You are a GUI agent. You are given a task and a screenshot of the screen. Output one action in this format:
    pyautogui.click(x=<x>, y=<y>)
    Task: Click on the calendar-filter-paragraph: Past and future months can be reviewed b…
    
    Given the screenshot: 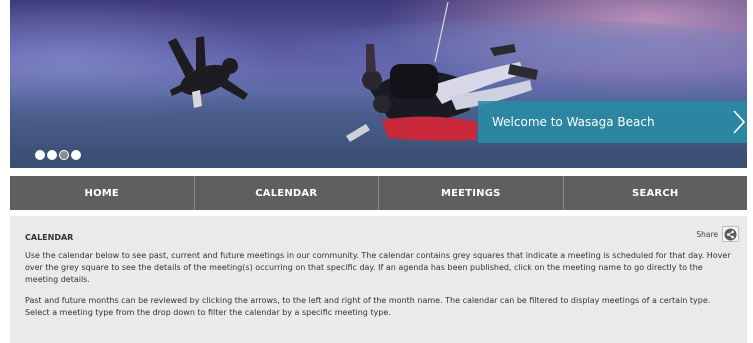 What is the action you would take?
    pyautogui.click(x=368, y=306)
    